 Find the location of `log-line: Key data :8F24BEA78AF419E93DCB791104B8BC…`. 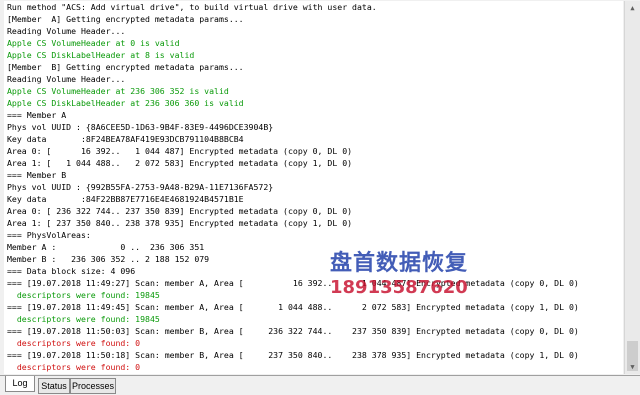

log-line: Key data :8F24BEA78AF419E93DCB791104B8BC… is located at coordinates (125, 139).